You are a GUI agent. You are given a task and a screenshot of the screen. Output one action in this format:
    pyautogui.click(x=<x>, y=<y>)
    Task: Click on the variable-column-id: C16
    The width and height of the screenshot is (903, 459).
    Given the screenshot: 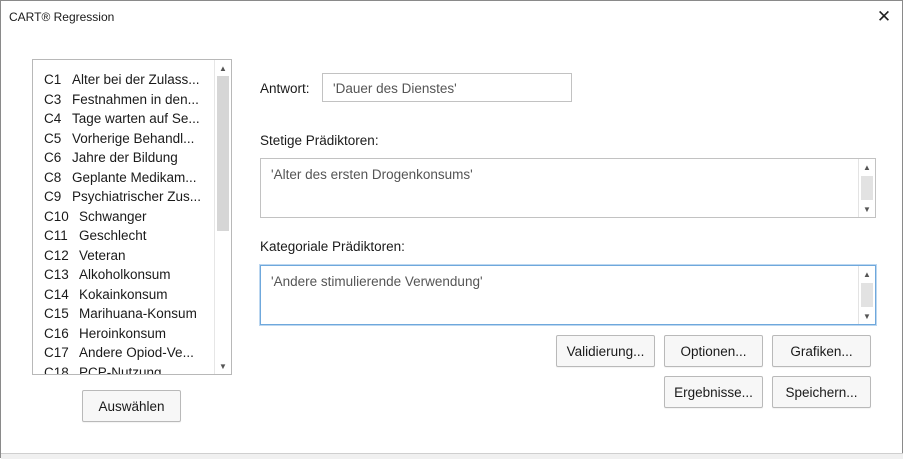 What is the action you would take?
    pyautogui.click(x=56, y=333)
    